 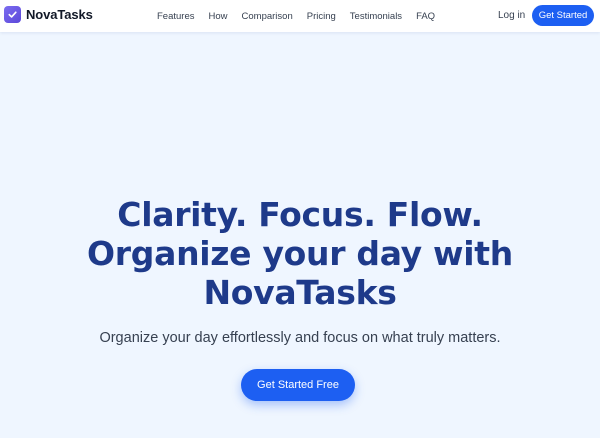 I want to click on get-started-button: Get Started, so click(x=563, y=15).